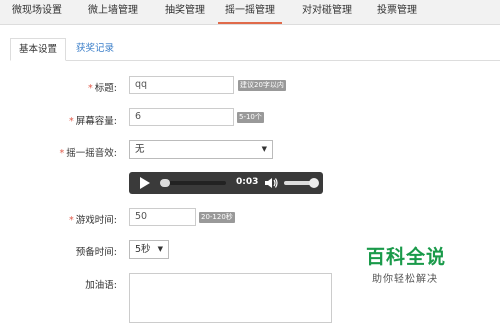  What do you see at coordinates (96, 121) in the screenshot?
I see `screen-capacity-label-text: 屏幕容量:` at bounding box center [96, 121].